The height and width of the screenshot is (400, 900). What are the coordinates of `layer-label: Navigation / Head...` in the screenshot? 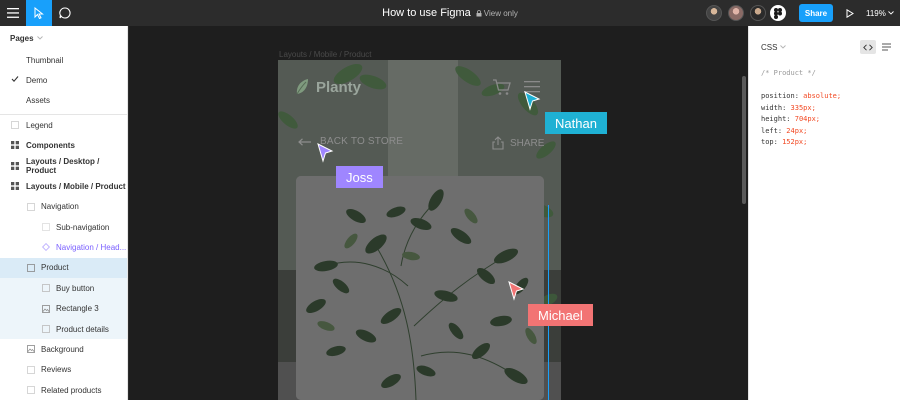 It's located at (91, 248).